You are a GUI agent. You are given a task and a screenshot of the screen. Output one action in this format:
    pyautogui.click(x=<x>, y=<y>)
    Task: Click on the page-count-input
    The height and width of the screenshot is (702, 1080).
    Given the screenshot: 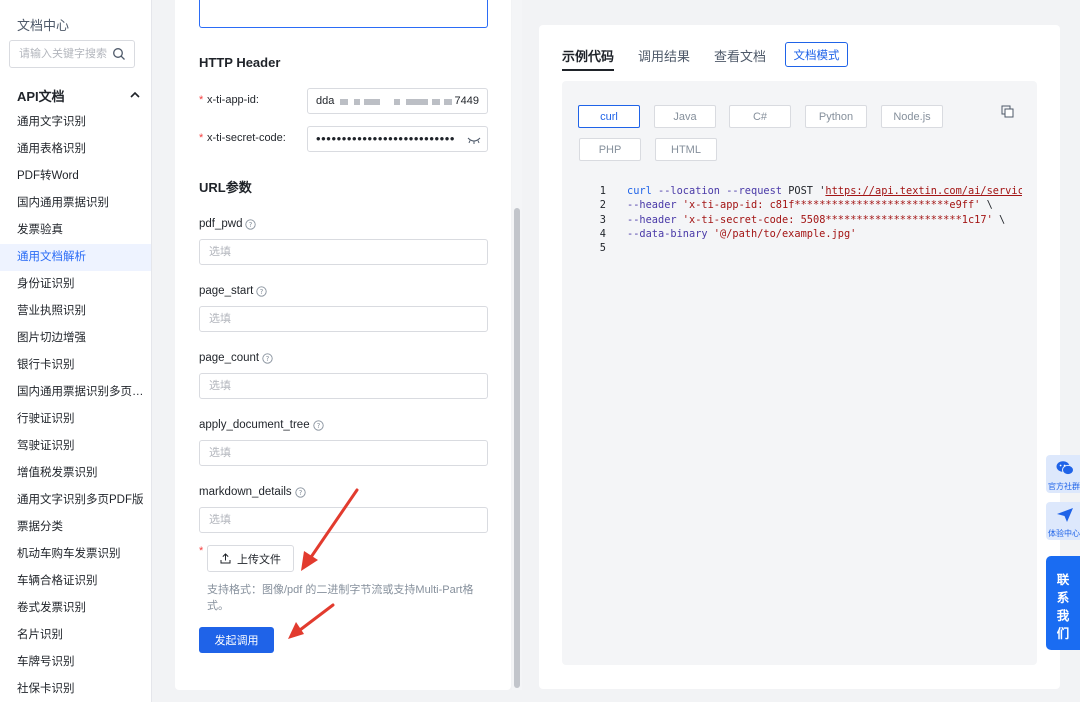 What is the action you would take?
    pyautogui.click(x=343, y=386)
    